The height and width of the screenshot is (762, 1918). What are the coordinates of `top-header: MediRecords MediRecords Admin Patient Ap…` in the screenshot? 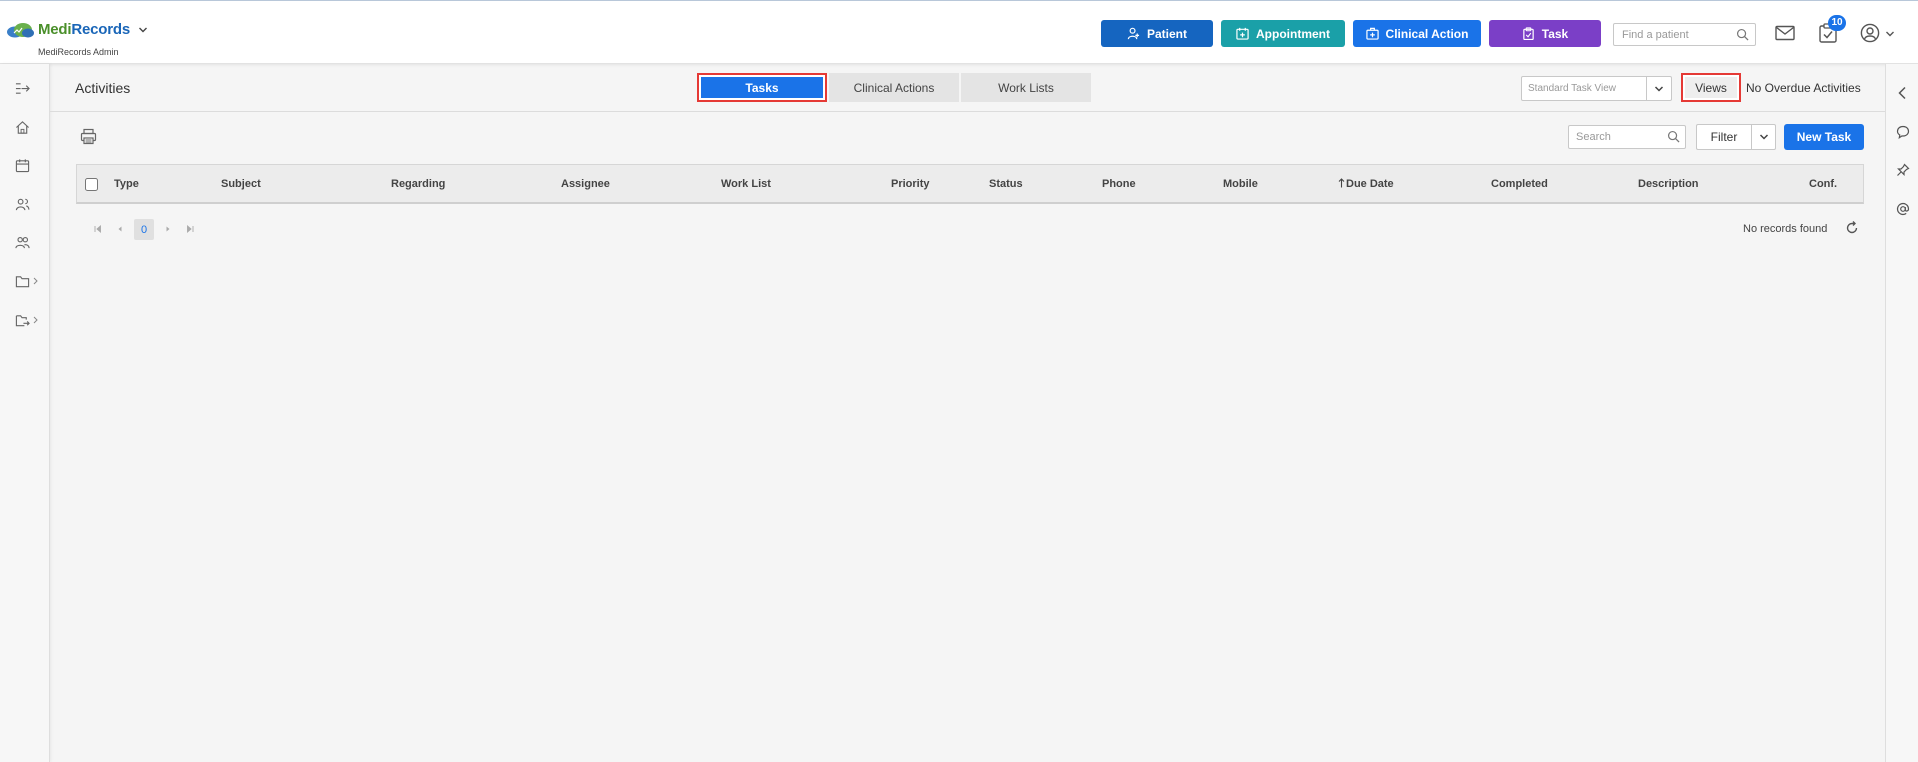 It's located at (959, 32).